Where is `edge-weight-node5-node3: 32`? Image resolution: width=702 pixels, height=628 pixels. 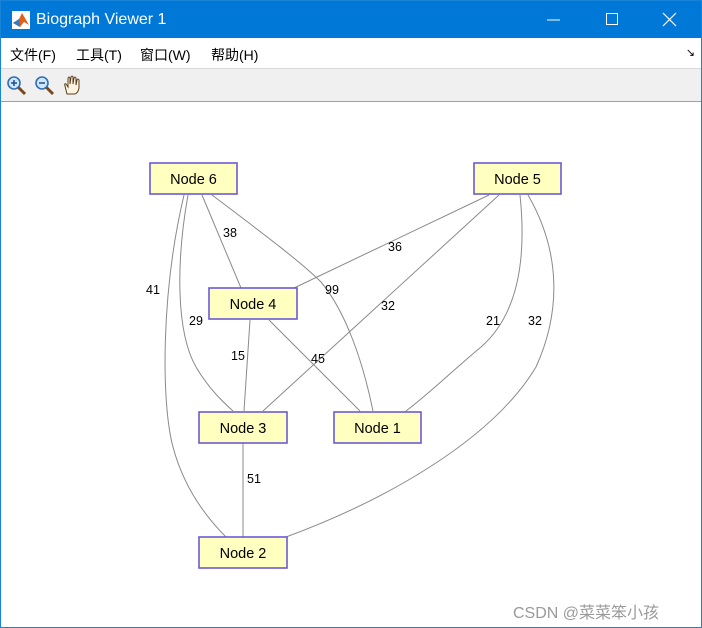
edge-weight-node5-node3: 32 is located at coordinates (388, 306).